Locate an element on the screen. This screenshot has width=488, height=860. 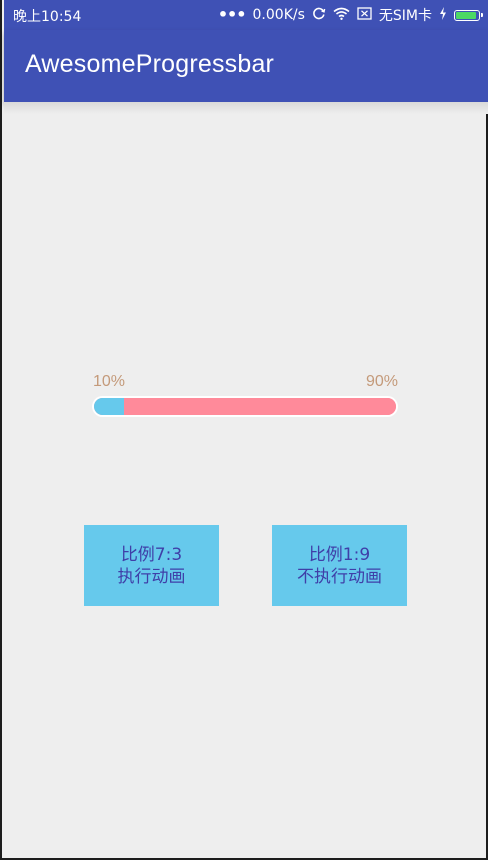
button-line-2: 不执行动画 is located at coordinates (339, 576).